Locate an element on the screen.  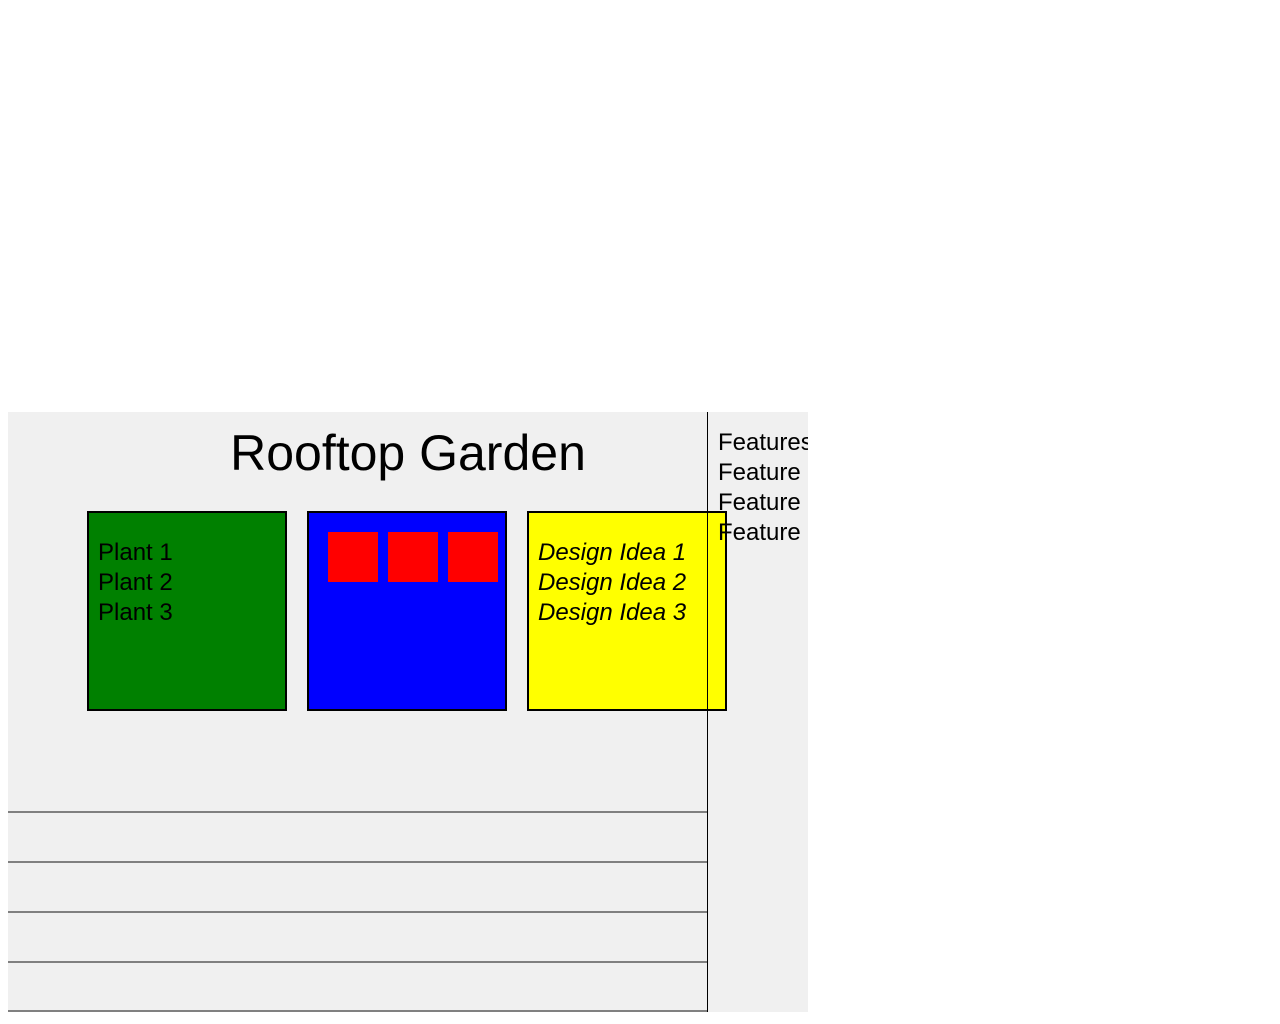
features-heading: Features is located at coordinates (763, 442).